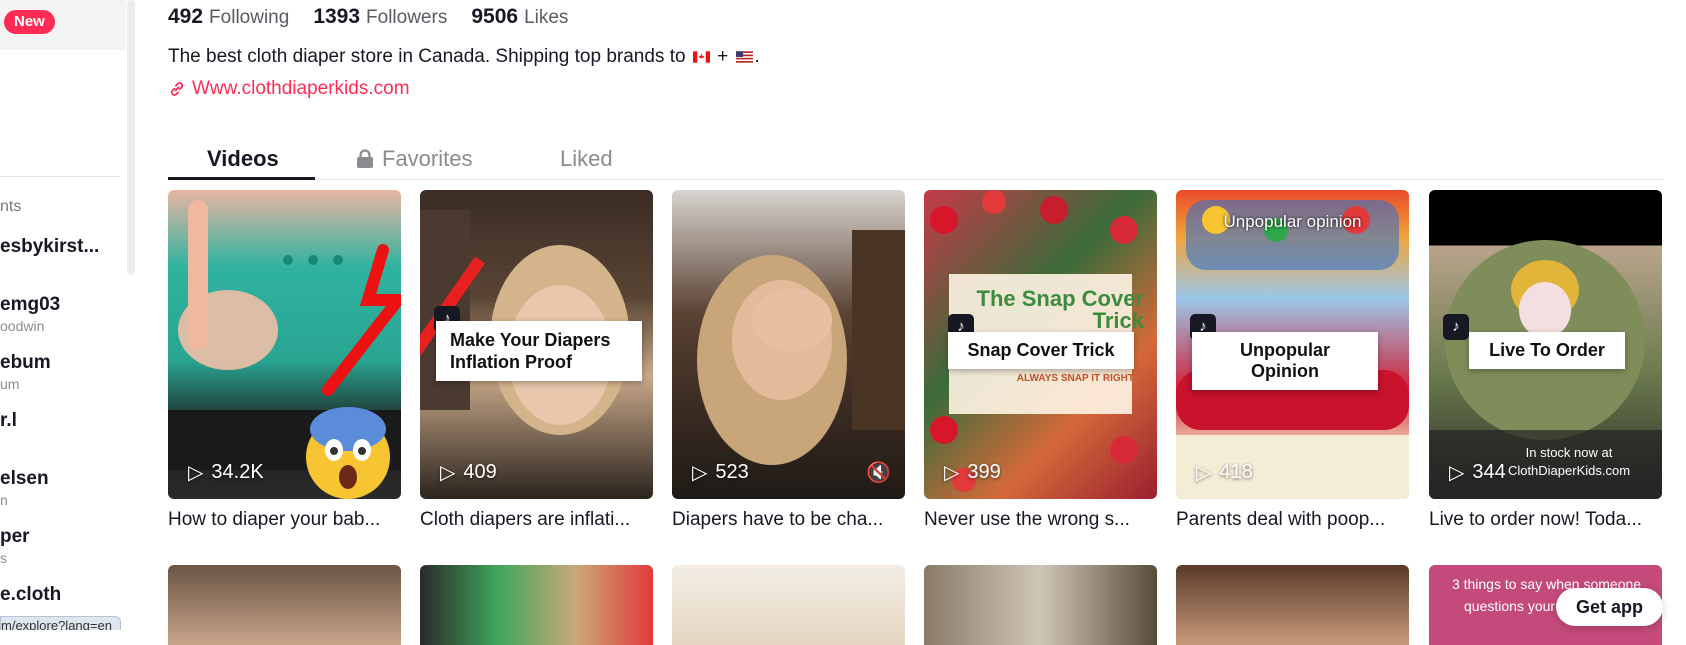 This screenshot has width=1686, height=645. I want to click on sidebar-account: emg03 oodwin, so click(63, 314).